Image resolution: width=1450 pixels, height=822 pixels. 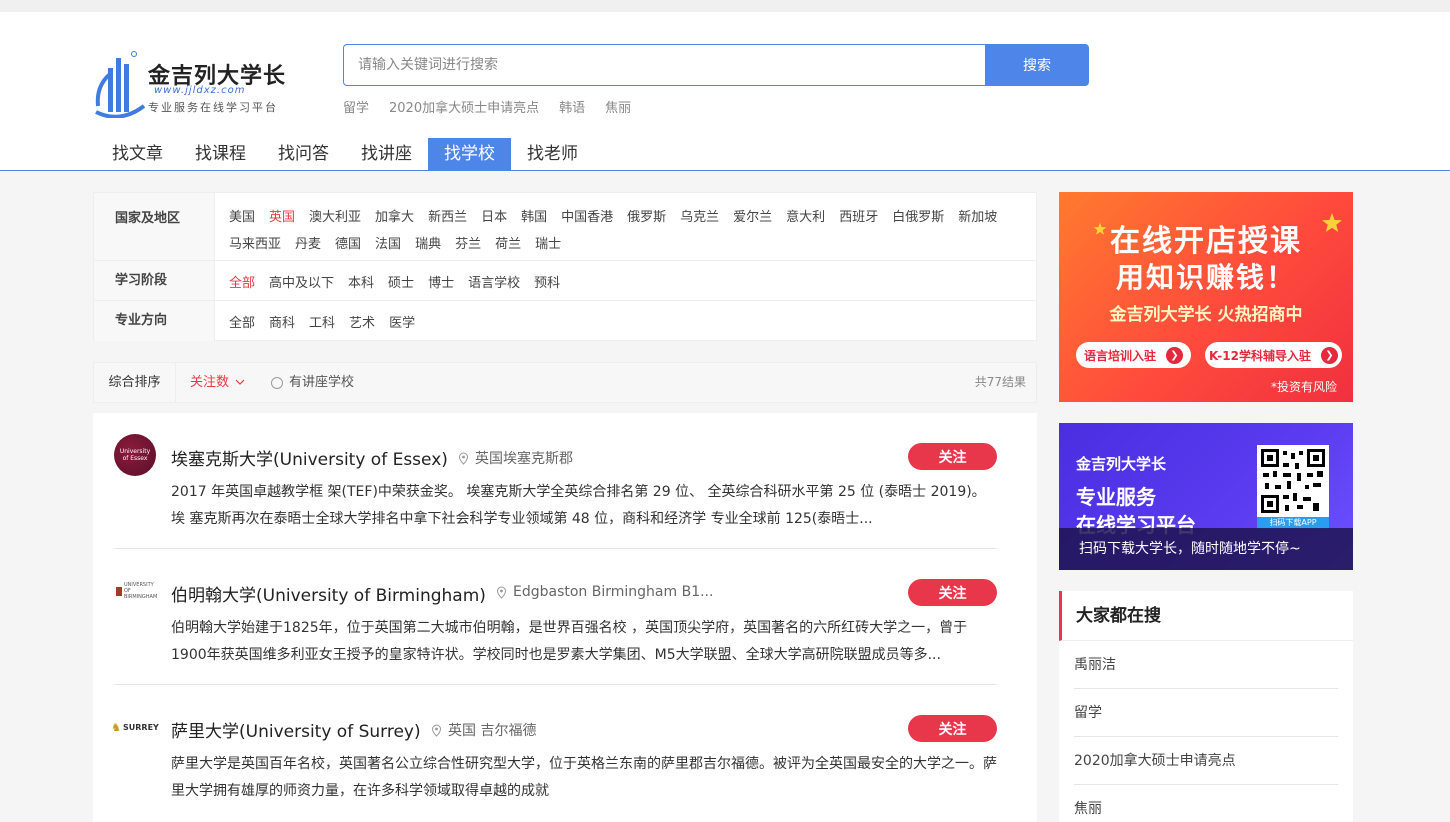 What do you see at coordinates (468, 242) in the screenshot?
I see `filter-option: 芬兰` at bounding box center [468, 242].